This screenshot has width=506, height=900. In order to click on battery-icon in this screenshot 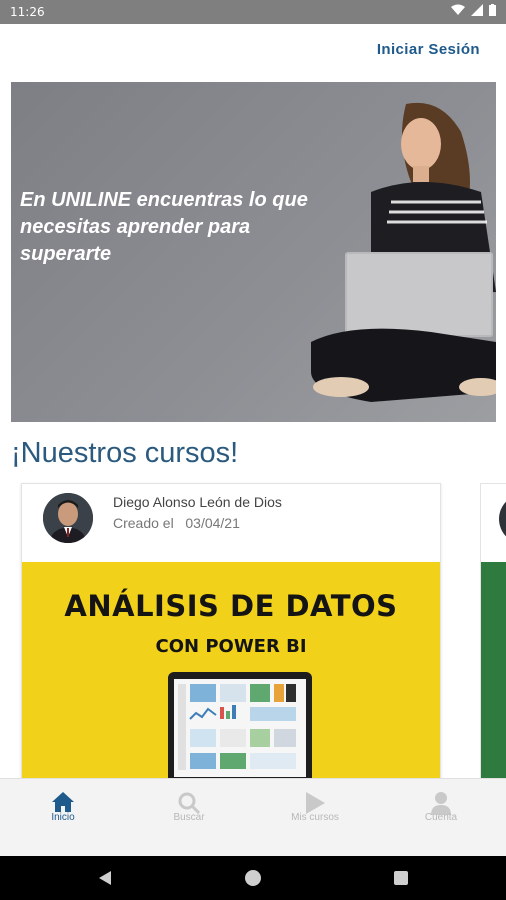, I will do `click(492, 10)`.